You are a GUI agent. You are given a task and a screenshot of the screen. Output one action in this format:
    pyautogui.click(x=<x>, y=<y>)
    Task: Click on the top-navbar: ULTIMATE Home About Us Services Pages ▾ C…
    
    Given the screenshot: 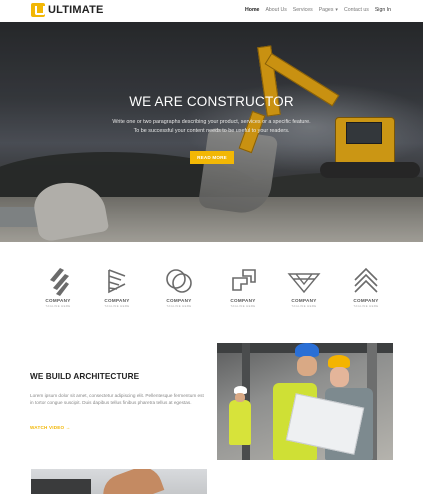 What is the action you would take?
    pyautogui.click(x=211, y=11)
    